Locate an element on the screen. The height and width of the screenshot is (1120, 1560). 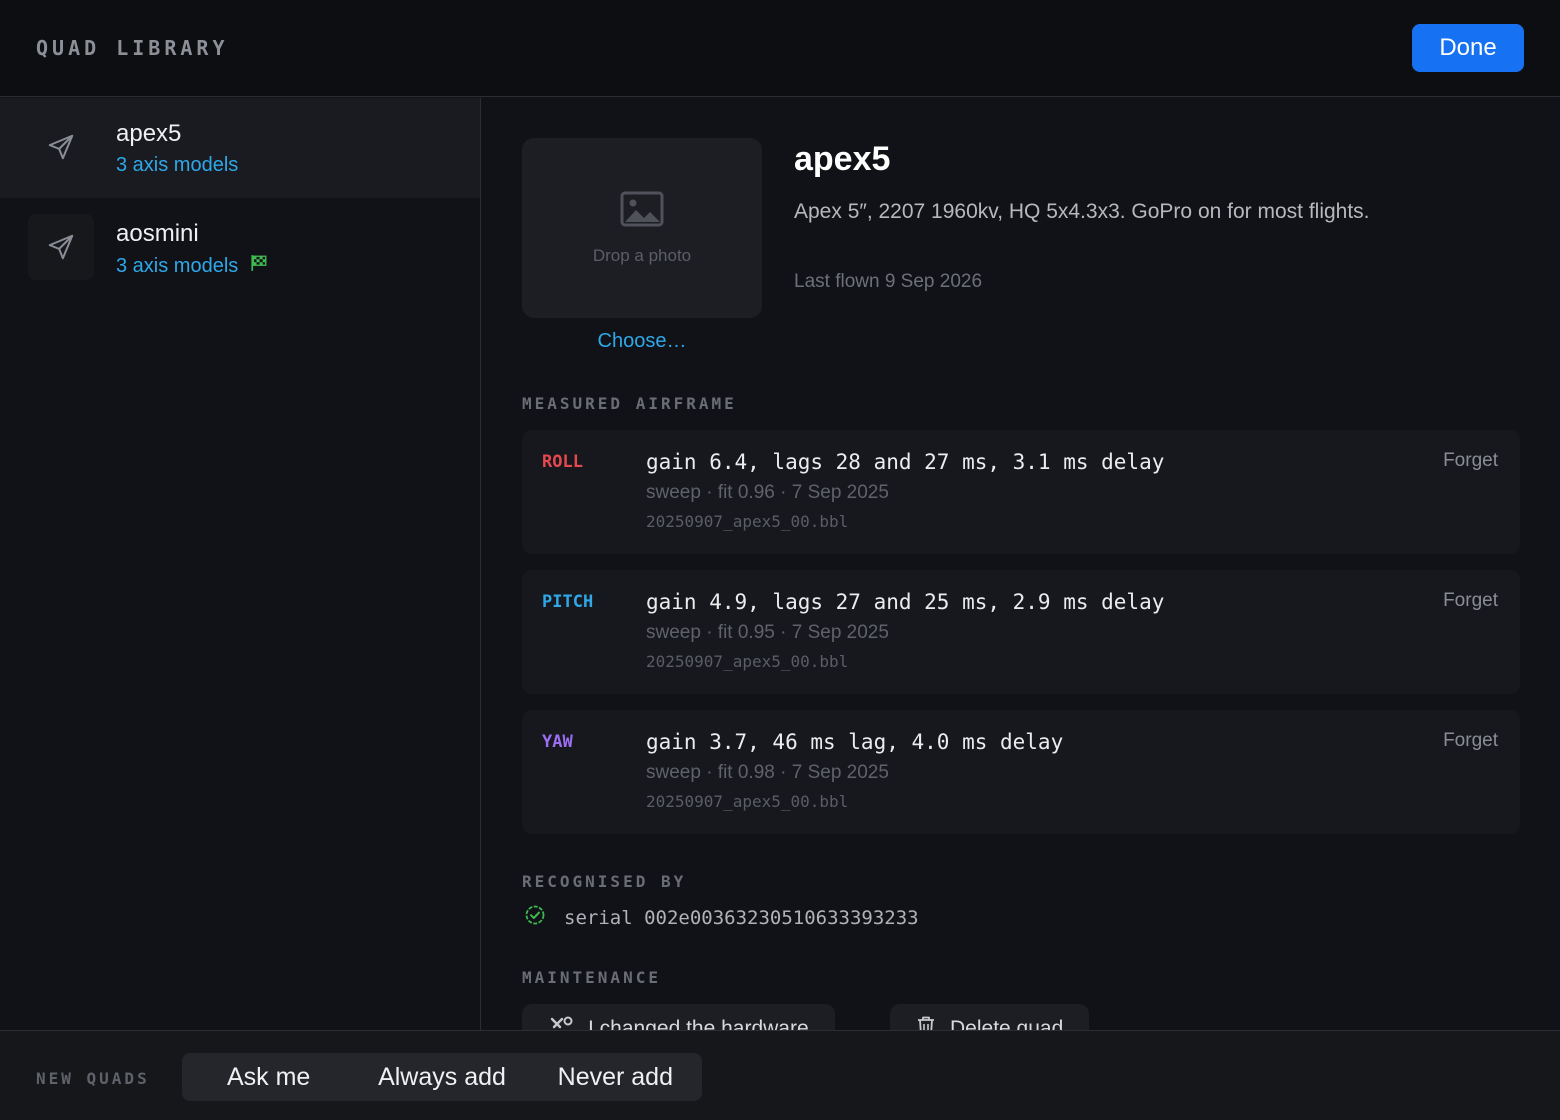
check-circle-icon is located at coordinates (535, 917).